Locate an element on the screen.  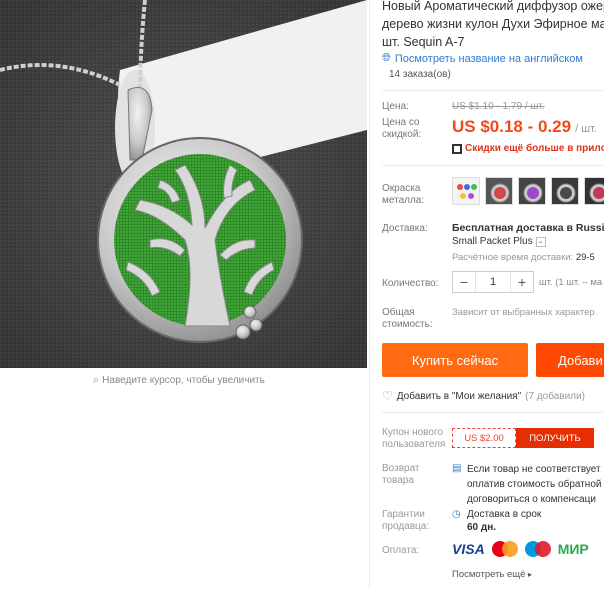
coupon-value: US $2.00 is located at coordinates (484, 438).